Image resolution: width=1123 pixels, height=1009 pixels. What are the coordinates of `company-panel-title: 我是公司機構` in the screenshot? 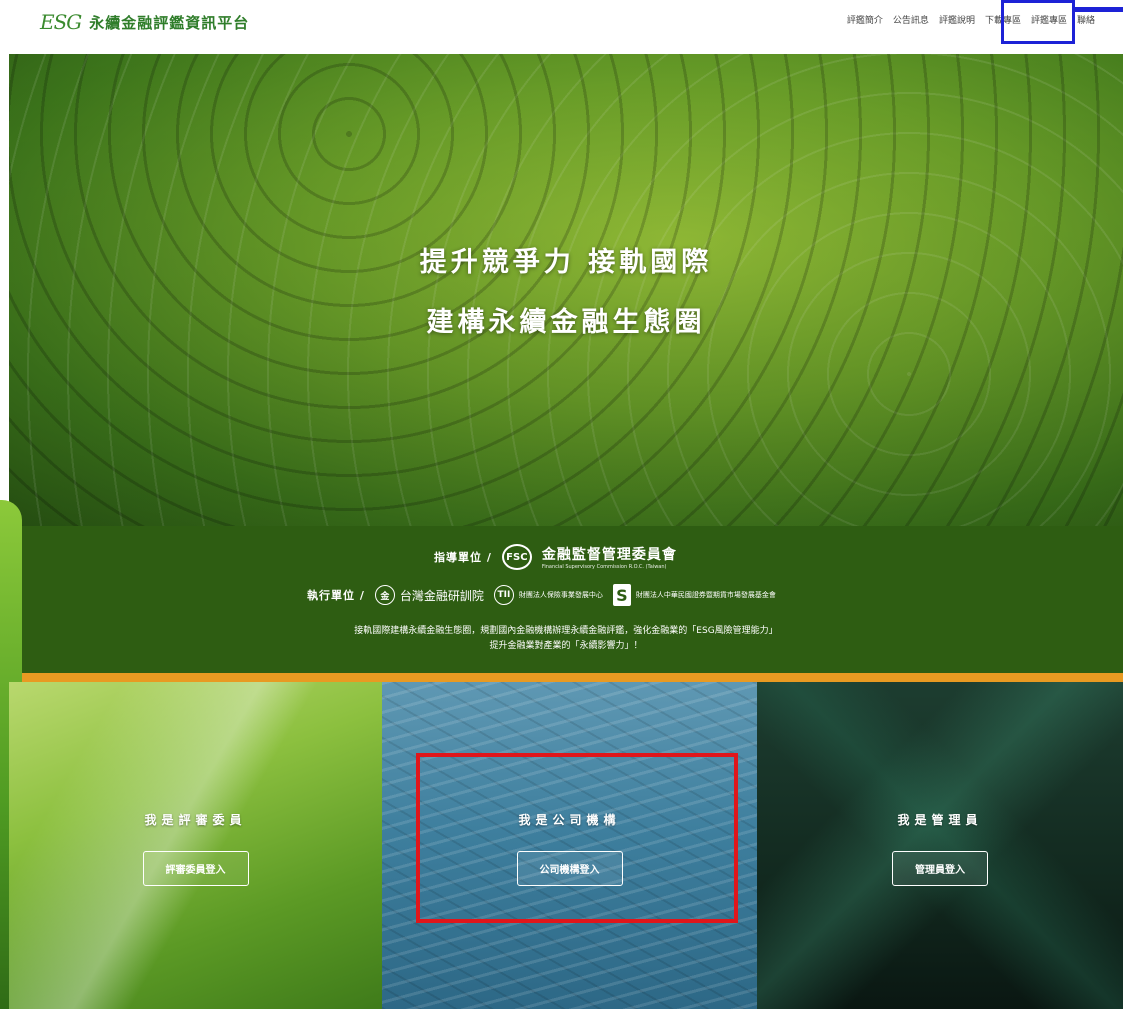 It's located at (569, 820).